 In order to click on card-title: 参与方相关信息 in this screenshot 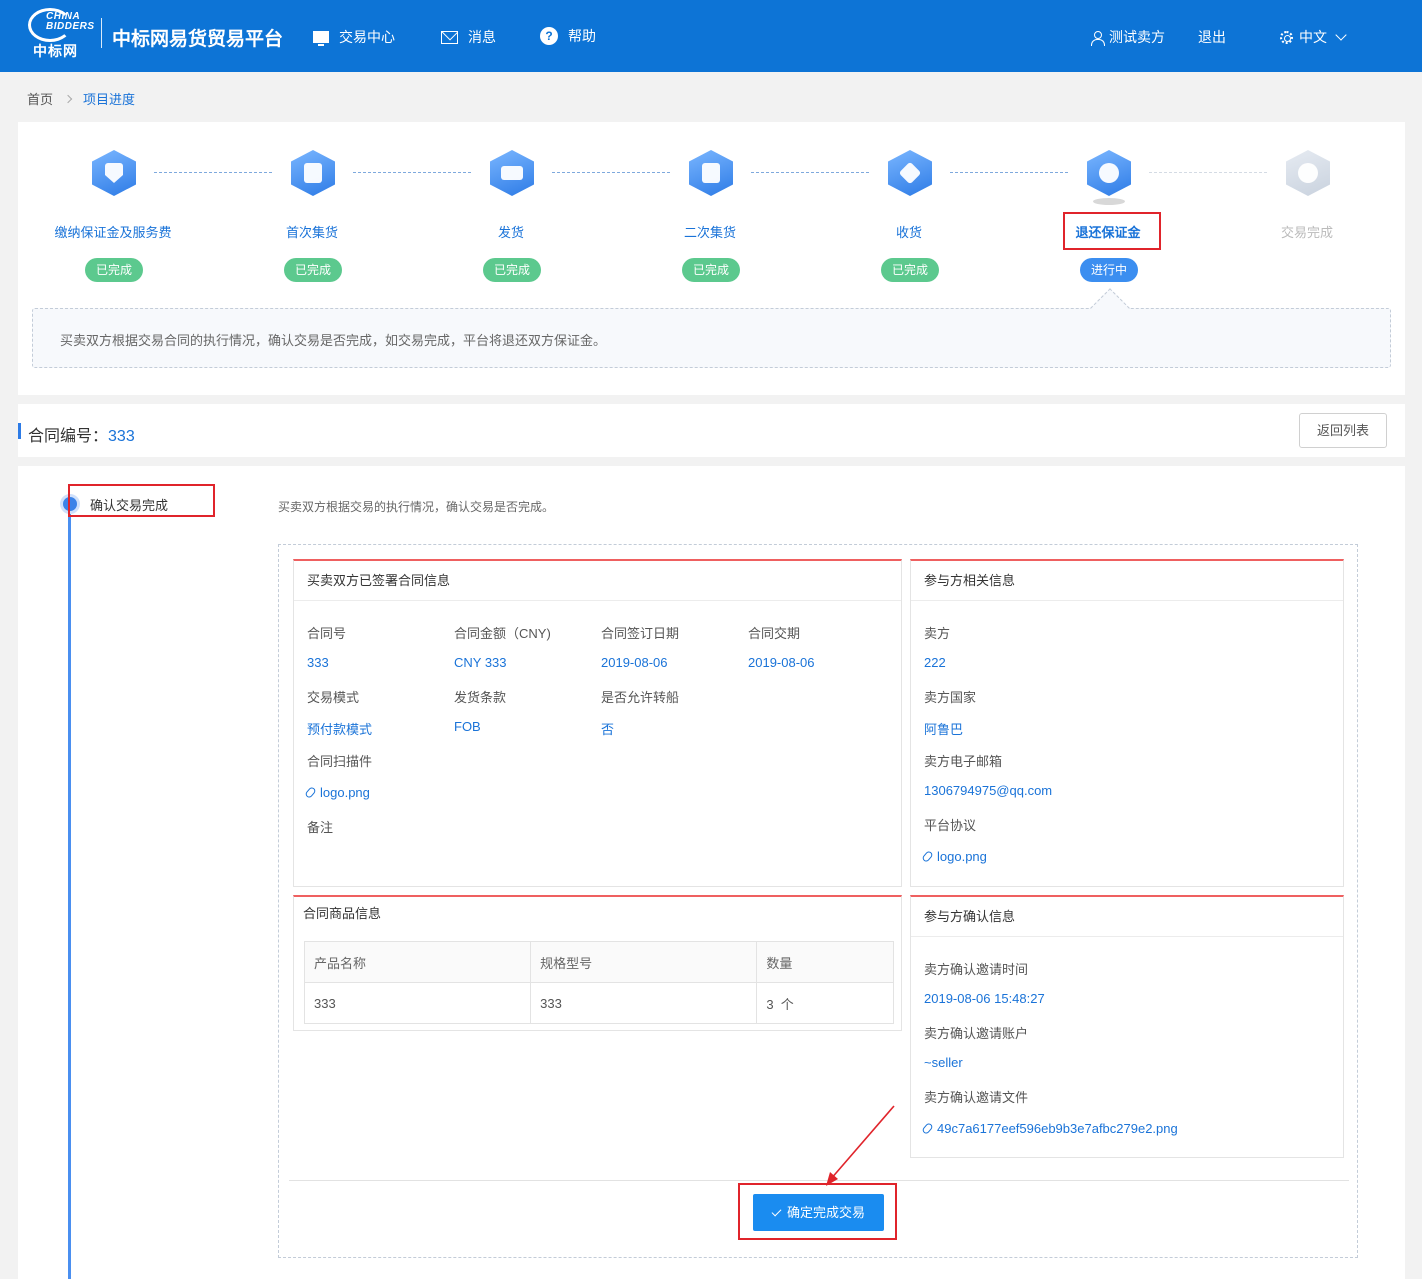, I will do `click(1127, 581)`.